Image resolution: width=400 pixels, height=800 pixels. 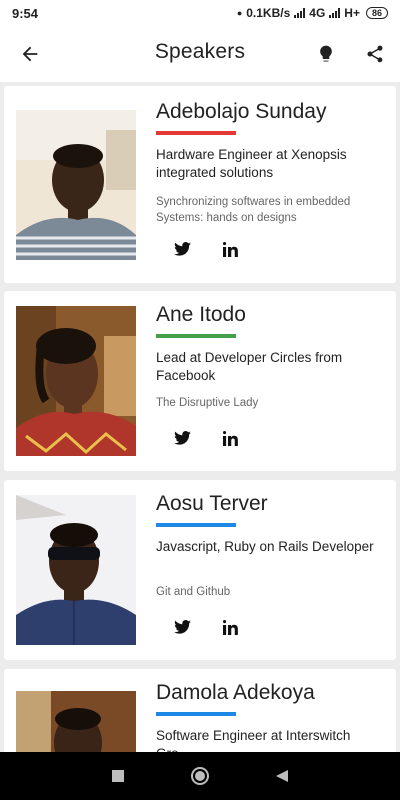 What do you see at coordinates (326, 54) in the screenshot?
I see `lightbulb-icon` at bounding box center [326, 54].